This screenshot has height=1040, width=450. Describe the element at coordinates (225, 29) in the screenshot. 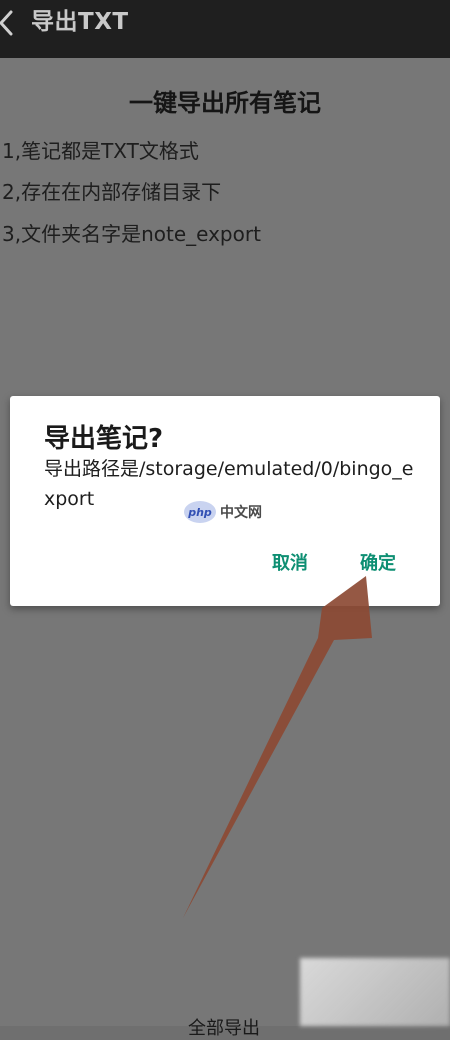

I see `app-bar: 导出TXT` at that location.